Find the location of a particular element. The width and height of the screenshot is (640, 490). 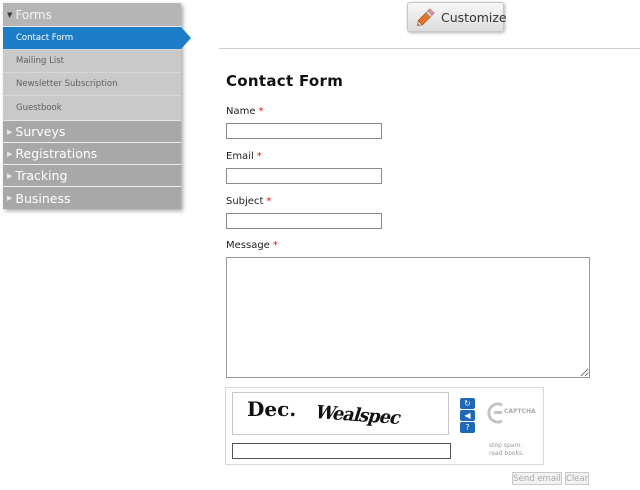

captcha-word-1: Dec. is located at coordinates (272, 409).